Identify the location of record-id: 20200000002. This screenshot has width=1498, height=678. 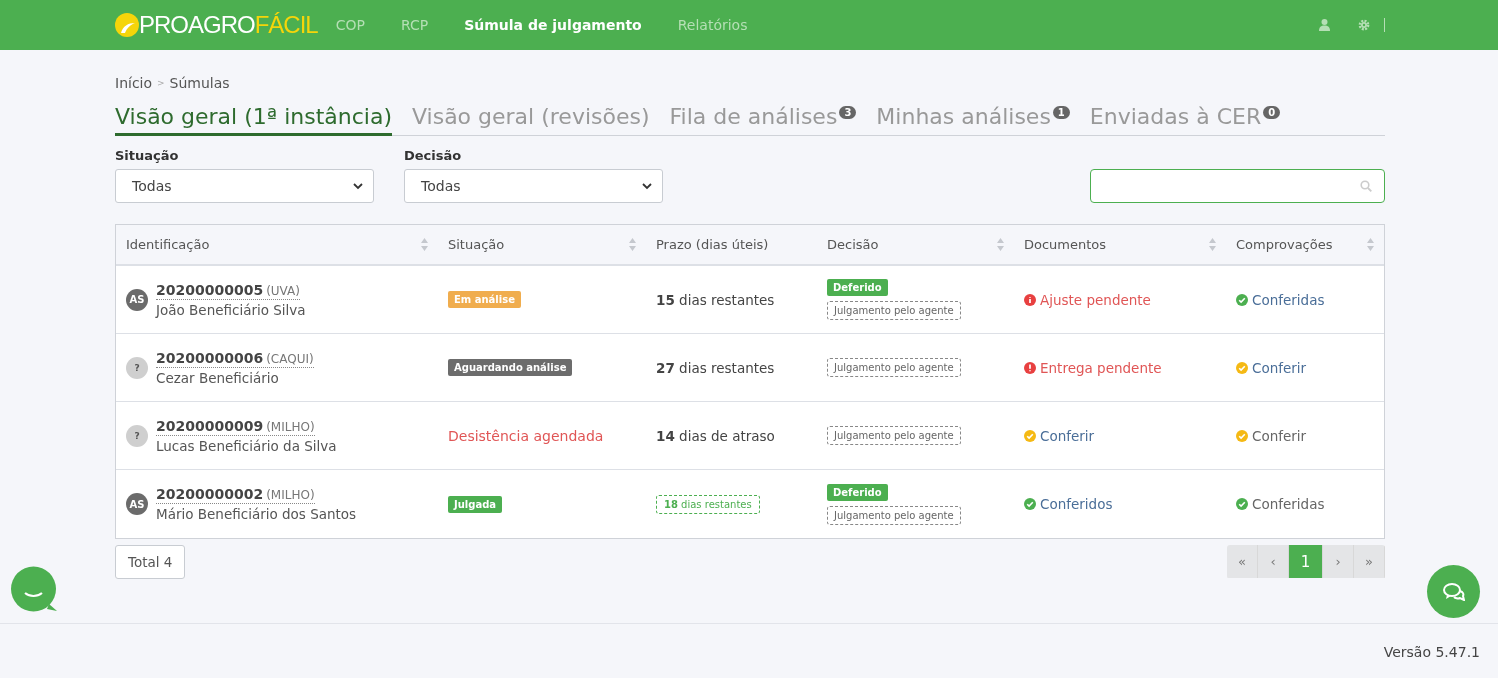
(210, 494).